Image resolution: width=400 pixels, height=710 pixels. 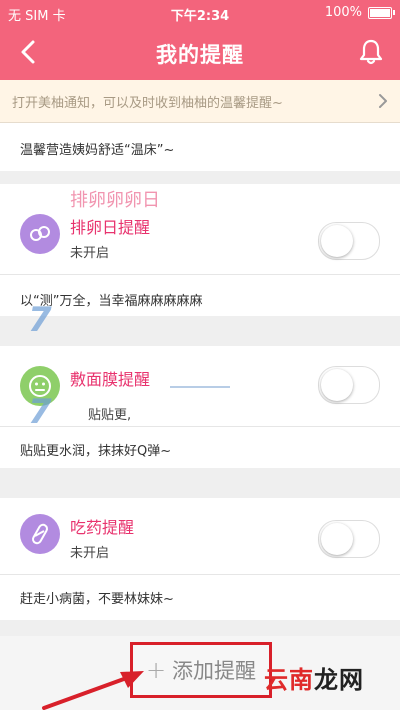 I want to click on battery-percent: 100%, so click(x=343, y=12).